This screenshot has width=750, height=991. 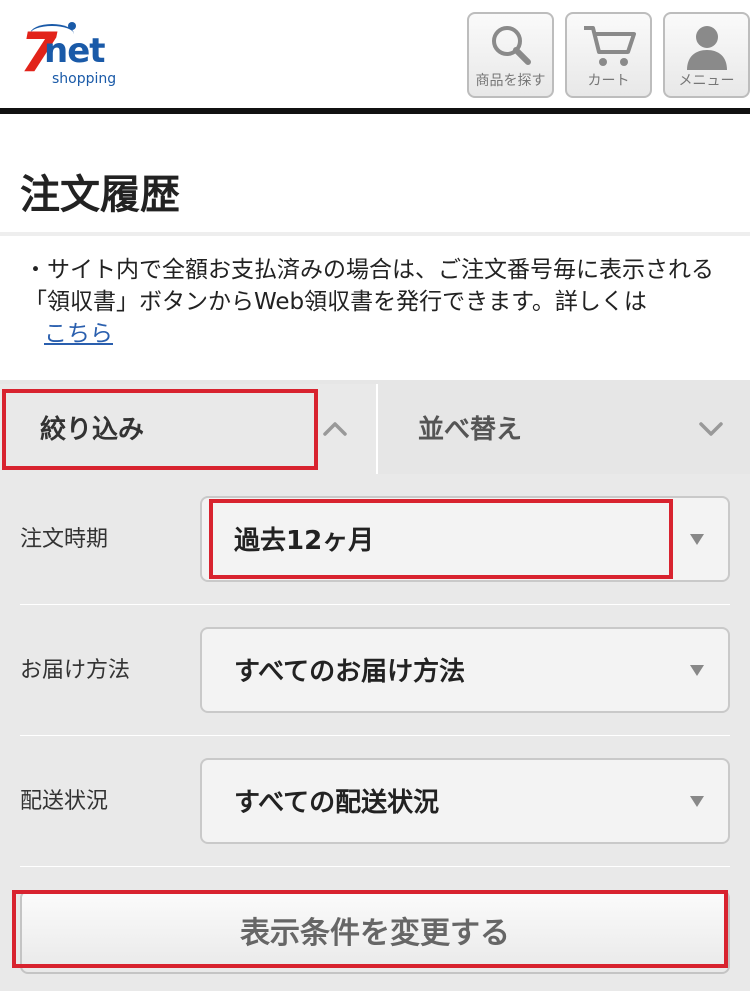 What do you see at coordinates (706, 81) in the screenshot?
I see `menu-label: メニュー` at bounding box center [706, 81].